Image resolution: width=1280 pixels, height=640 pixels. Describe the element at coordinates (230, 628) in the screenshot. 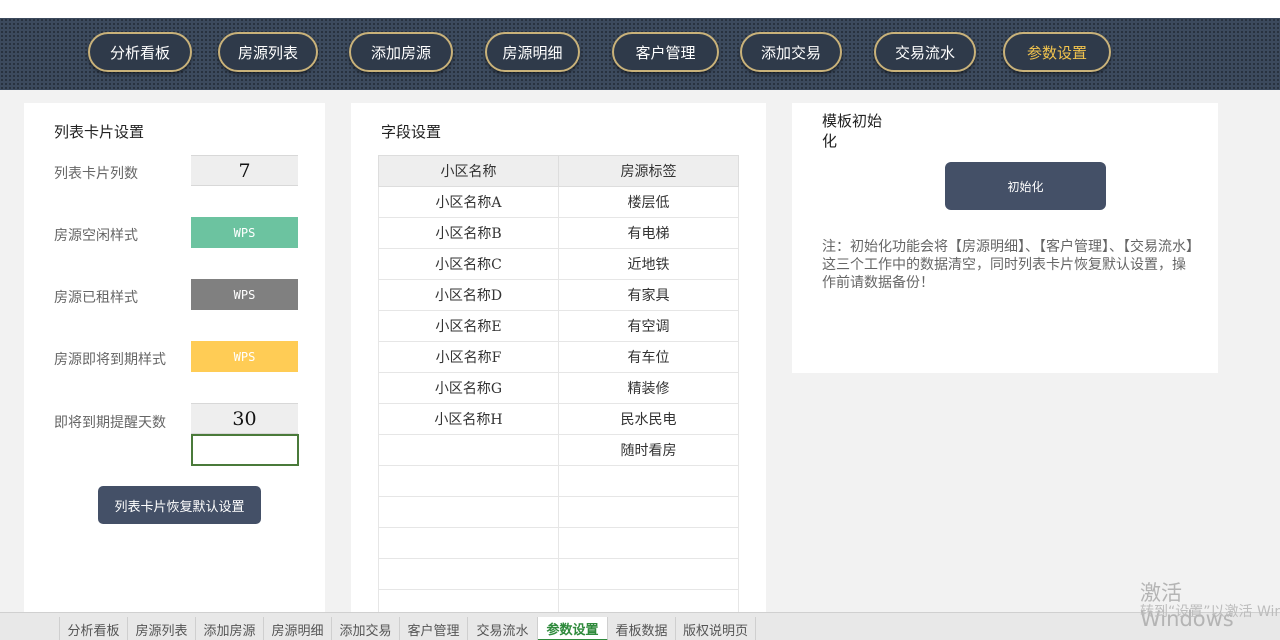

I see `sheet-tab-add-listing: 添加房源` at that location.